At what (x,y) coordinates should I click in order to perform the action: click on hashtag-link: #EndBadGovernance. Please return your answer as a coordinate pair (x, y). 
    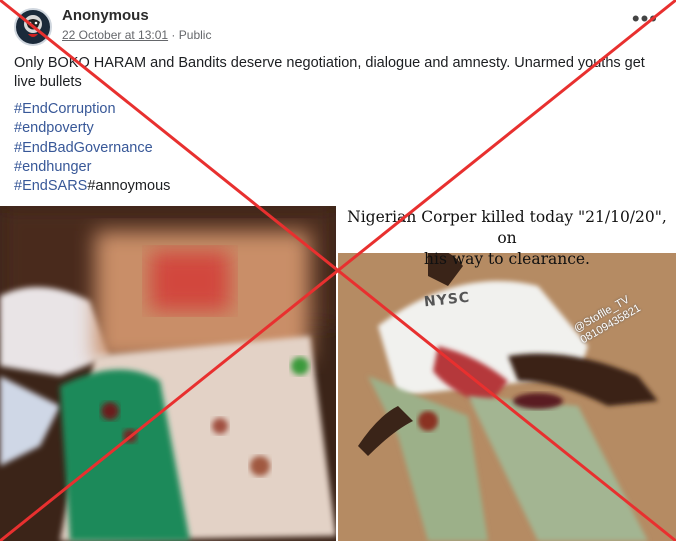
    Looking at the image, I should click on (92, 148).